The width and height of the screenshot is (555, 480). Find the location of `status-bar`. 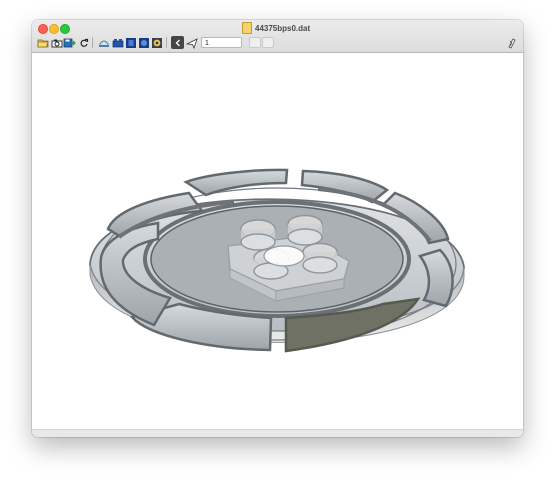

status-bar is located at coordinates (277, 433).